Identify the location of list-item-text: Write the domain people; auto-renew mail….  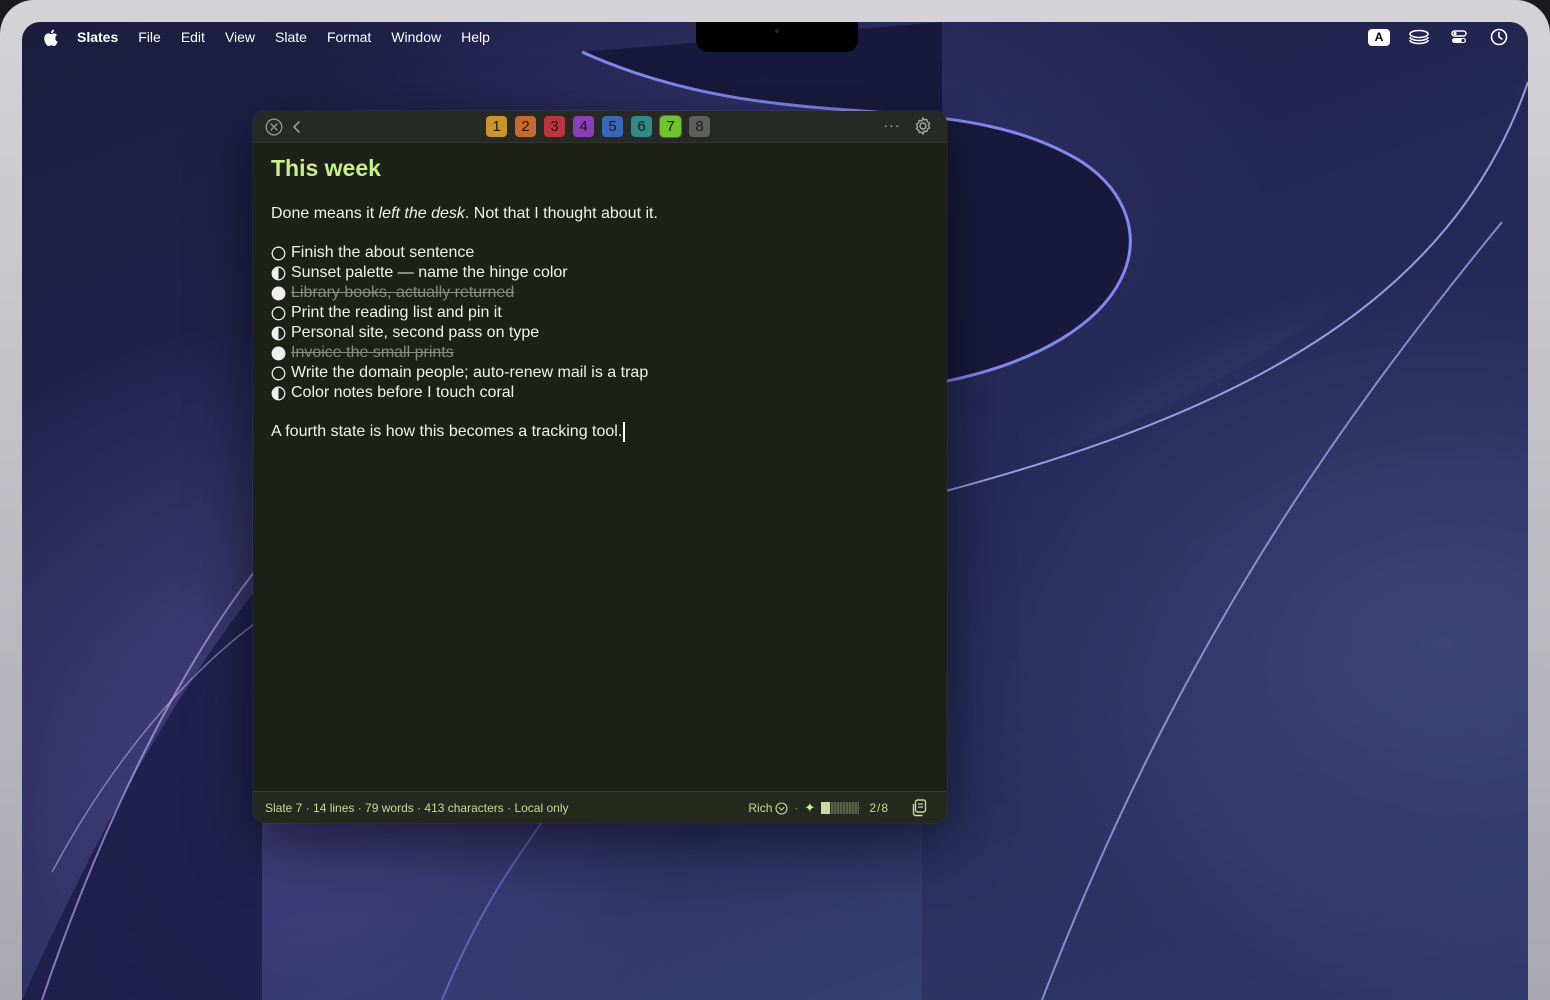
(470, 372).